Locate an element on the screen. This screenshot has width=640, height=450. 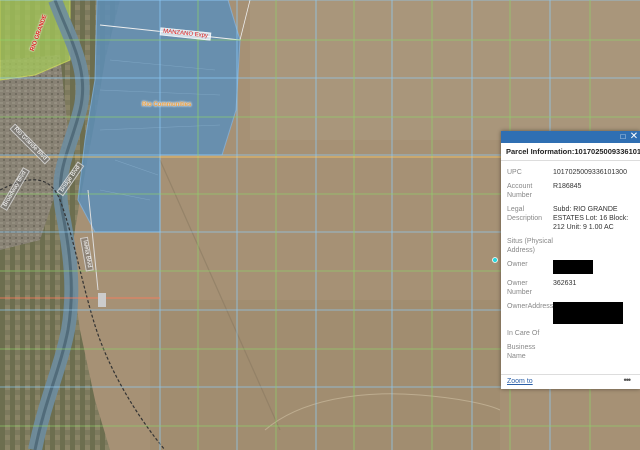
attribute-key: Account Number is located at coordinates (520, 191).